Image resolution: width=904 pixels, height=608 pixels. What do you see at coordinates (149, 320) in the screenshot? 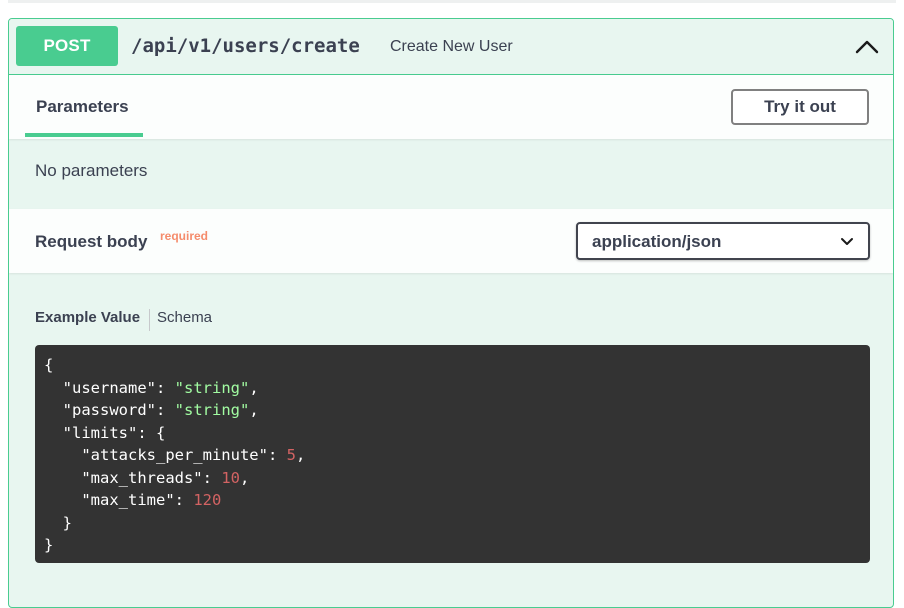
I see `tab-divider` at bounding box center [149, 320].